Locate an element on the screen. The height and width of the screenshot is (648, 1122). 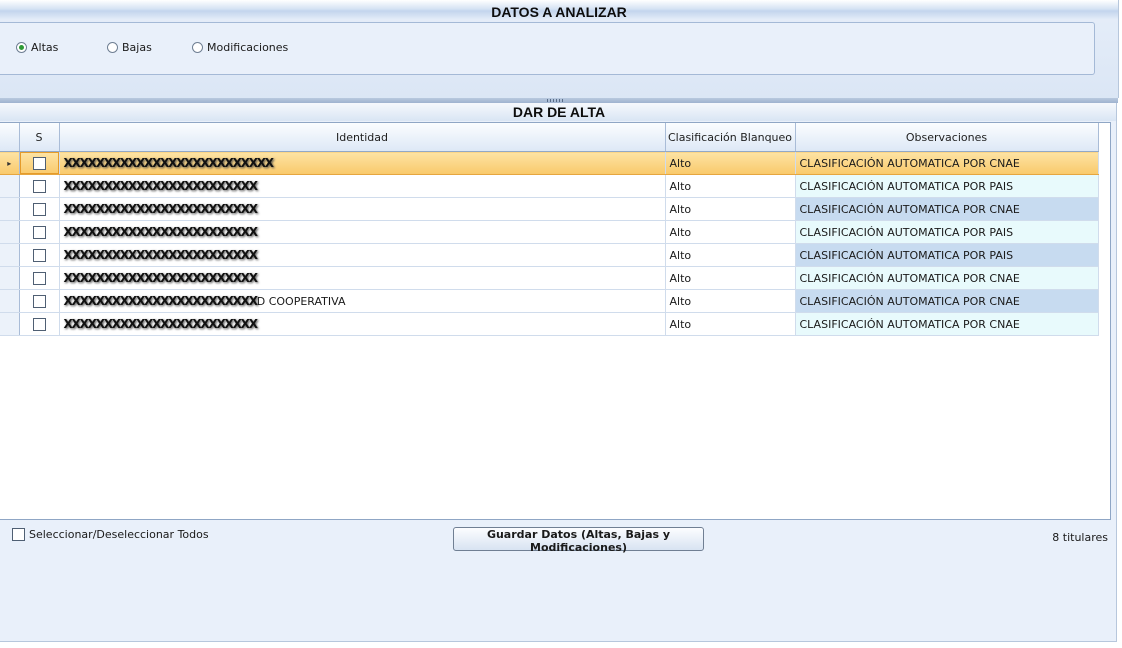
select-all-checkbox is located at coordinates (18, 534).